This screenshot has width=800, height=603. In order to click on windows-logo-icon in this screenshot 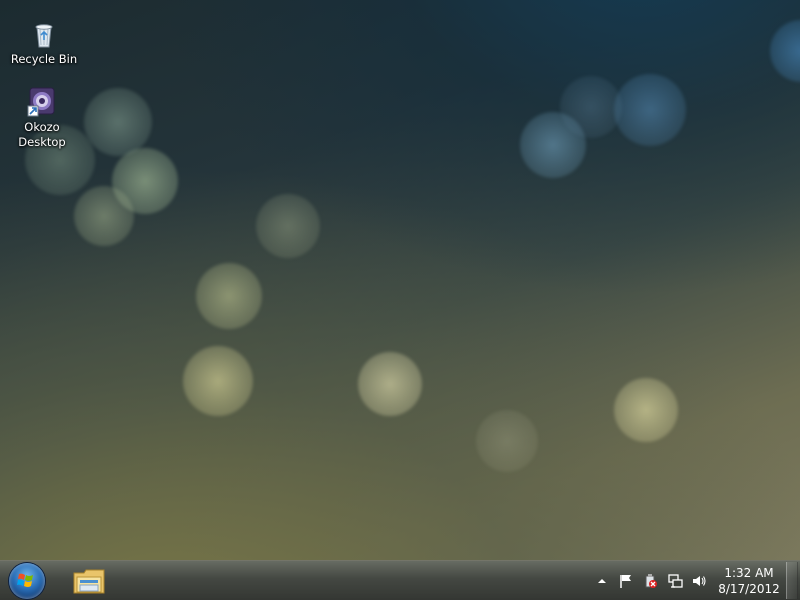, I will do `click(27, 581)`.